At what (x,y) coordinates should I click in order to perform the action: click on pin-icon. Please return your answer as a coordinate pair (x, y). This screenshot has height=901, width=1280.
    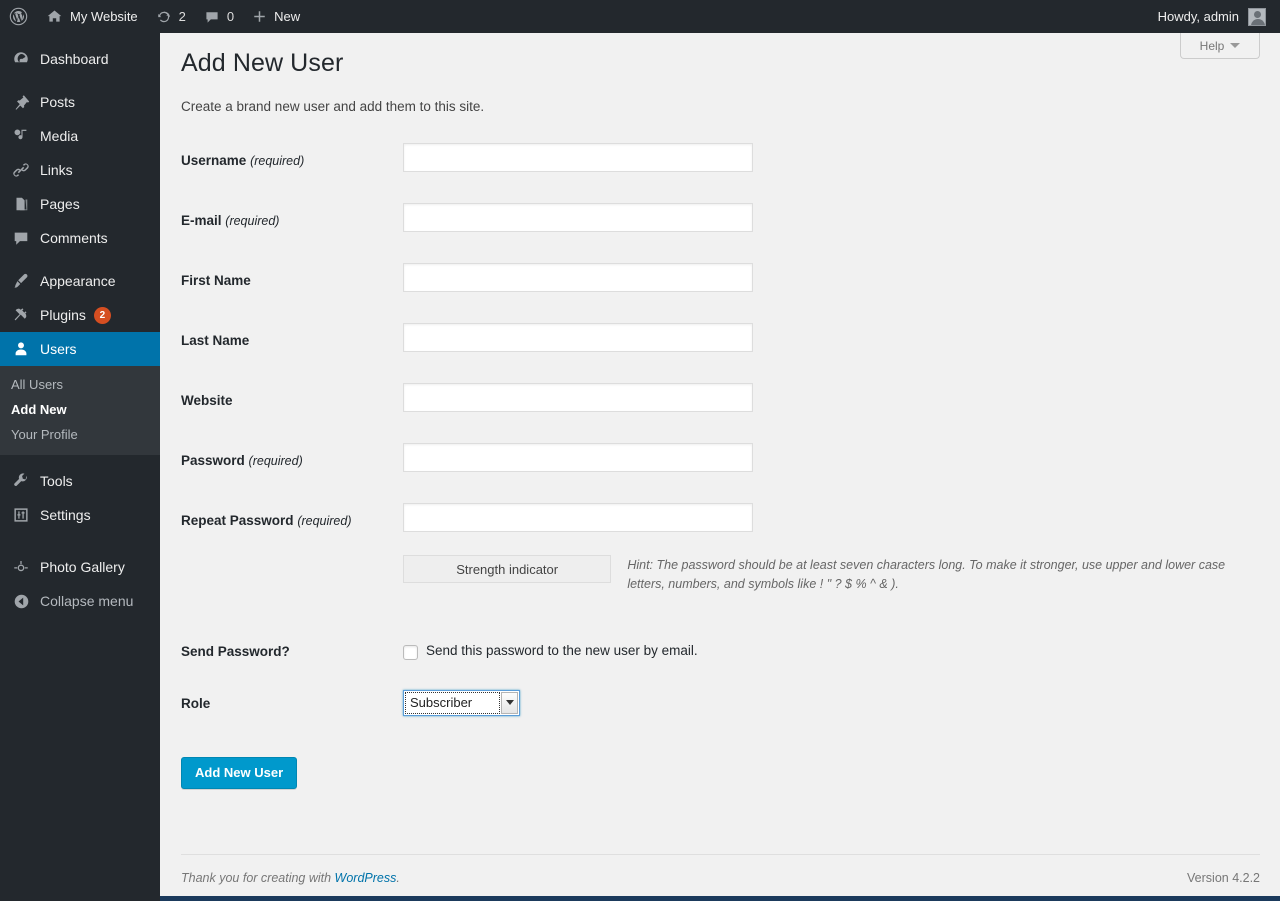
    Looking at the image, I should click on (21, 102).